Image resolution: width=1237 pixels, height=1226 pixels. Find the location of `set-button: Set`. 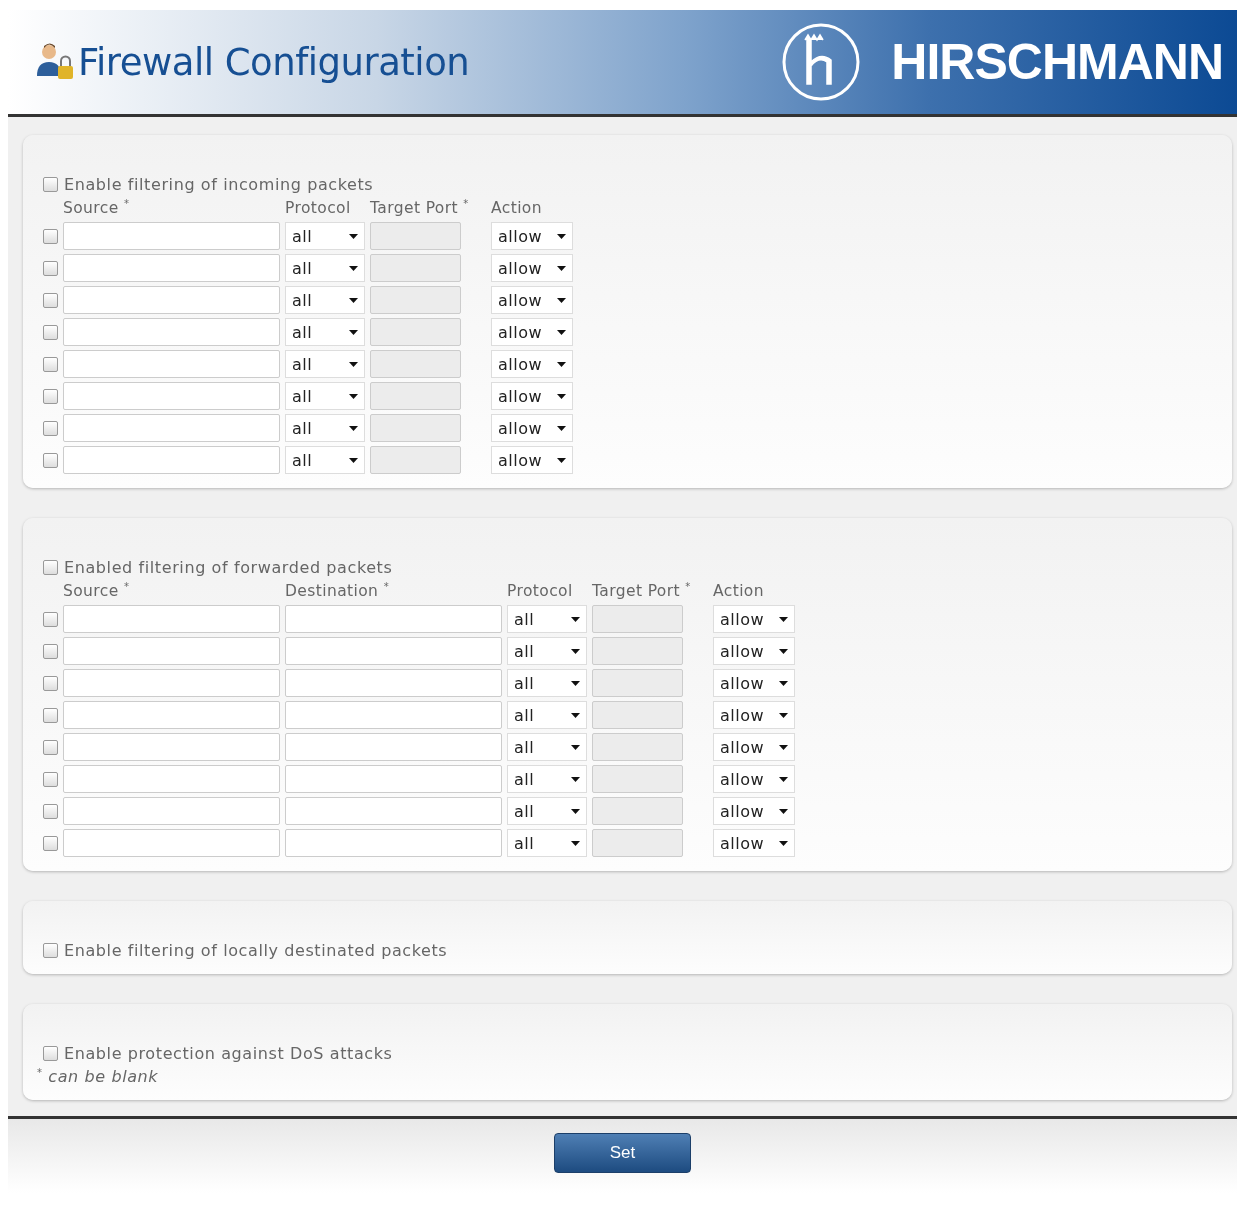

set-button: Set is located at coordinates (622, 1153).